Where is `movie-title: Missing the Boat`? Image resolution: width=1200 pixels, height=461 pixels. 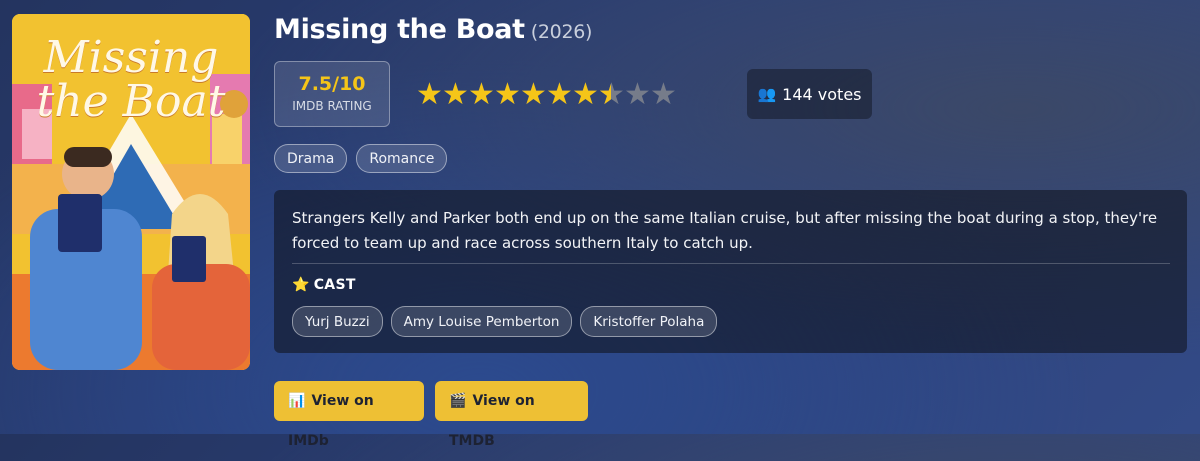
movie-title: Missing the Boat is located at coordinates (399, 29).